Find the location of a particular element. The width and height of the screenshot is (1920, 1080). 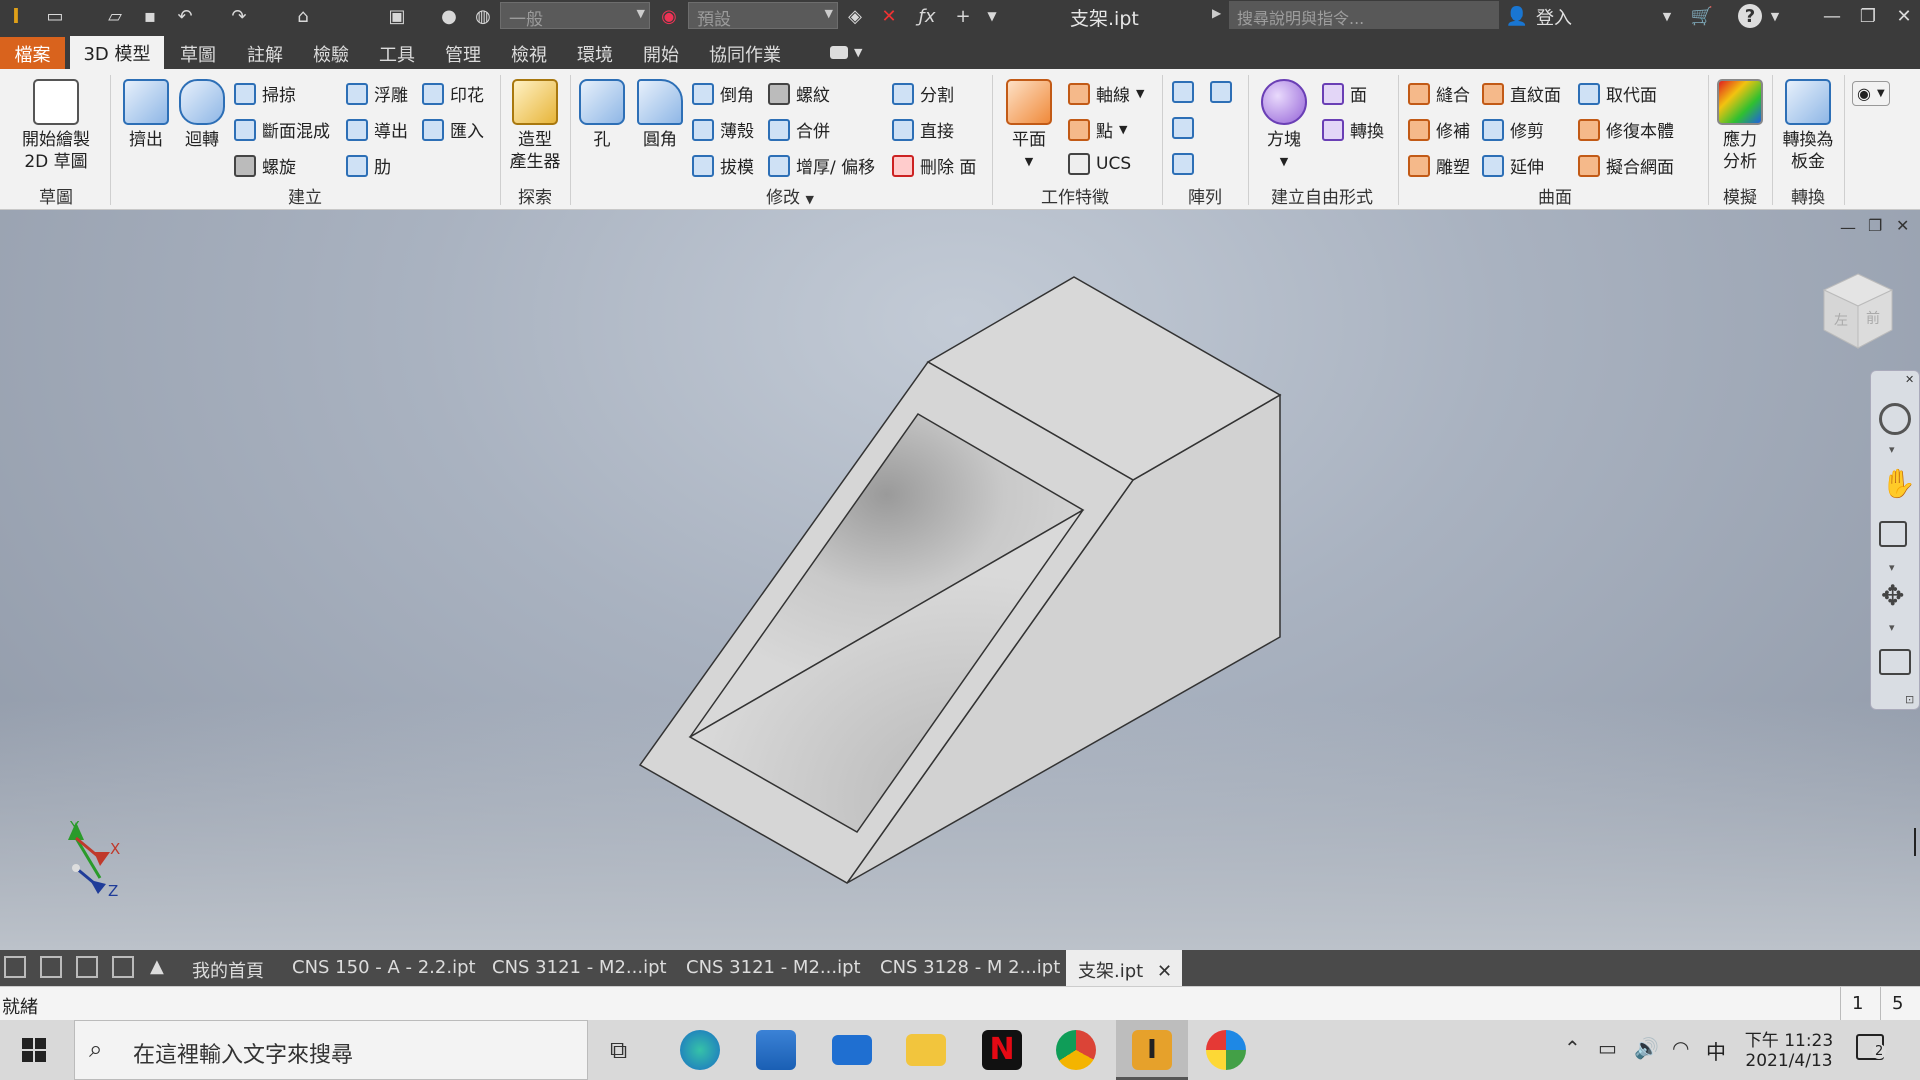

home-icon: ⌂ is located at coordinates (303, 16).